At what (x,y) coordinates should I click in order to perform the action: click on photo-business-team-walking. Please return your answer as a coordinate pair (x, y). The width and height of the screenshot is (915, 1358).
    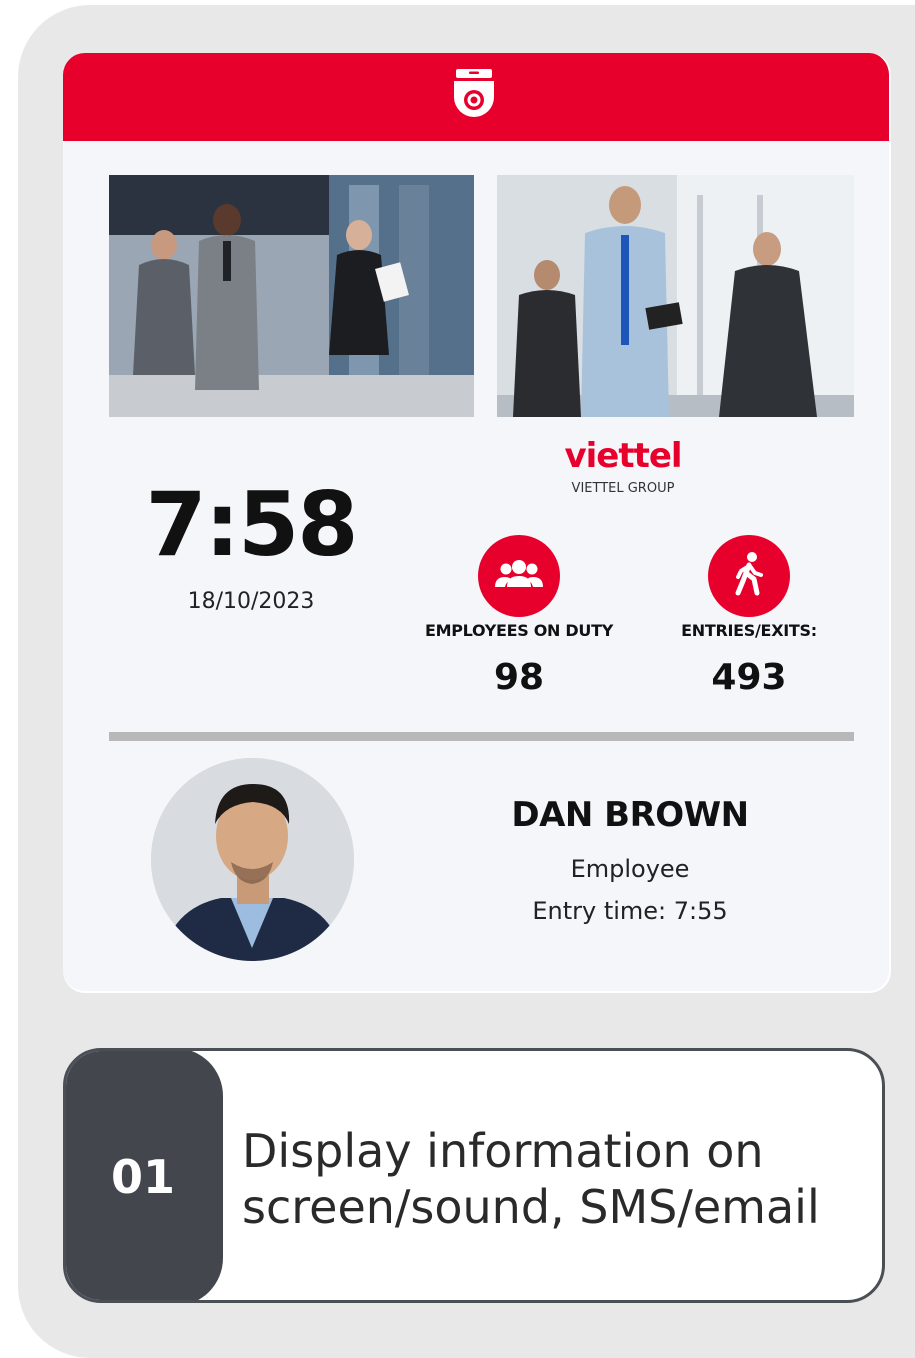
    Looking at the image, I should click on (291, 296).